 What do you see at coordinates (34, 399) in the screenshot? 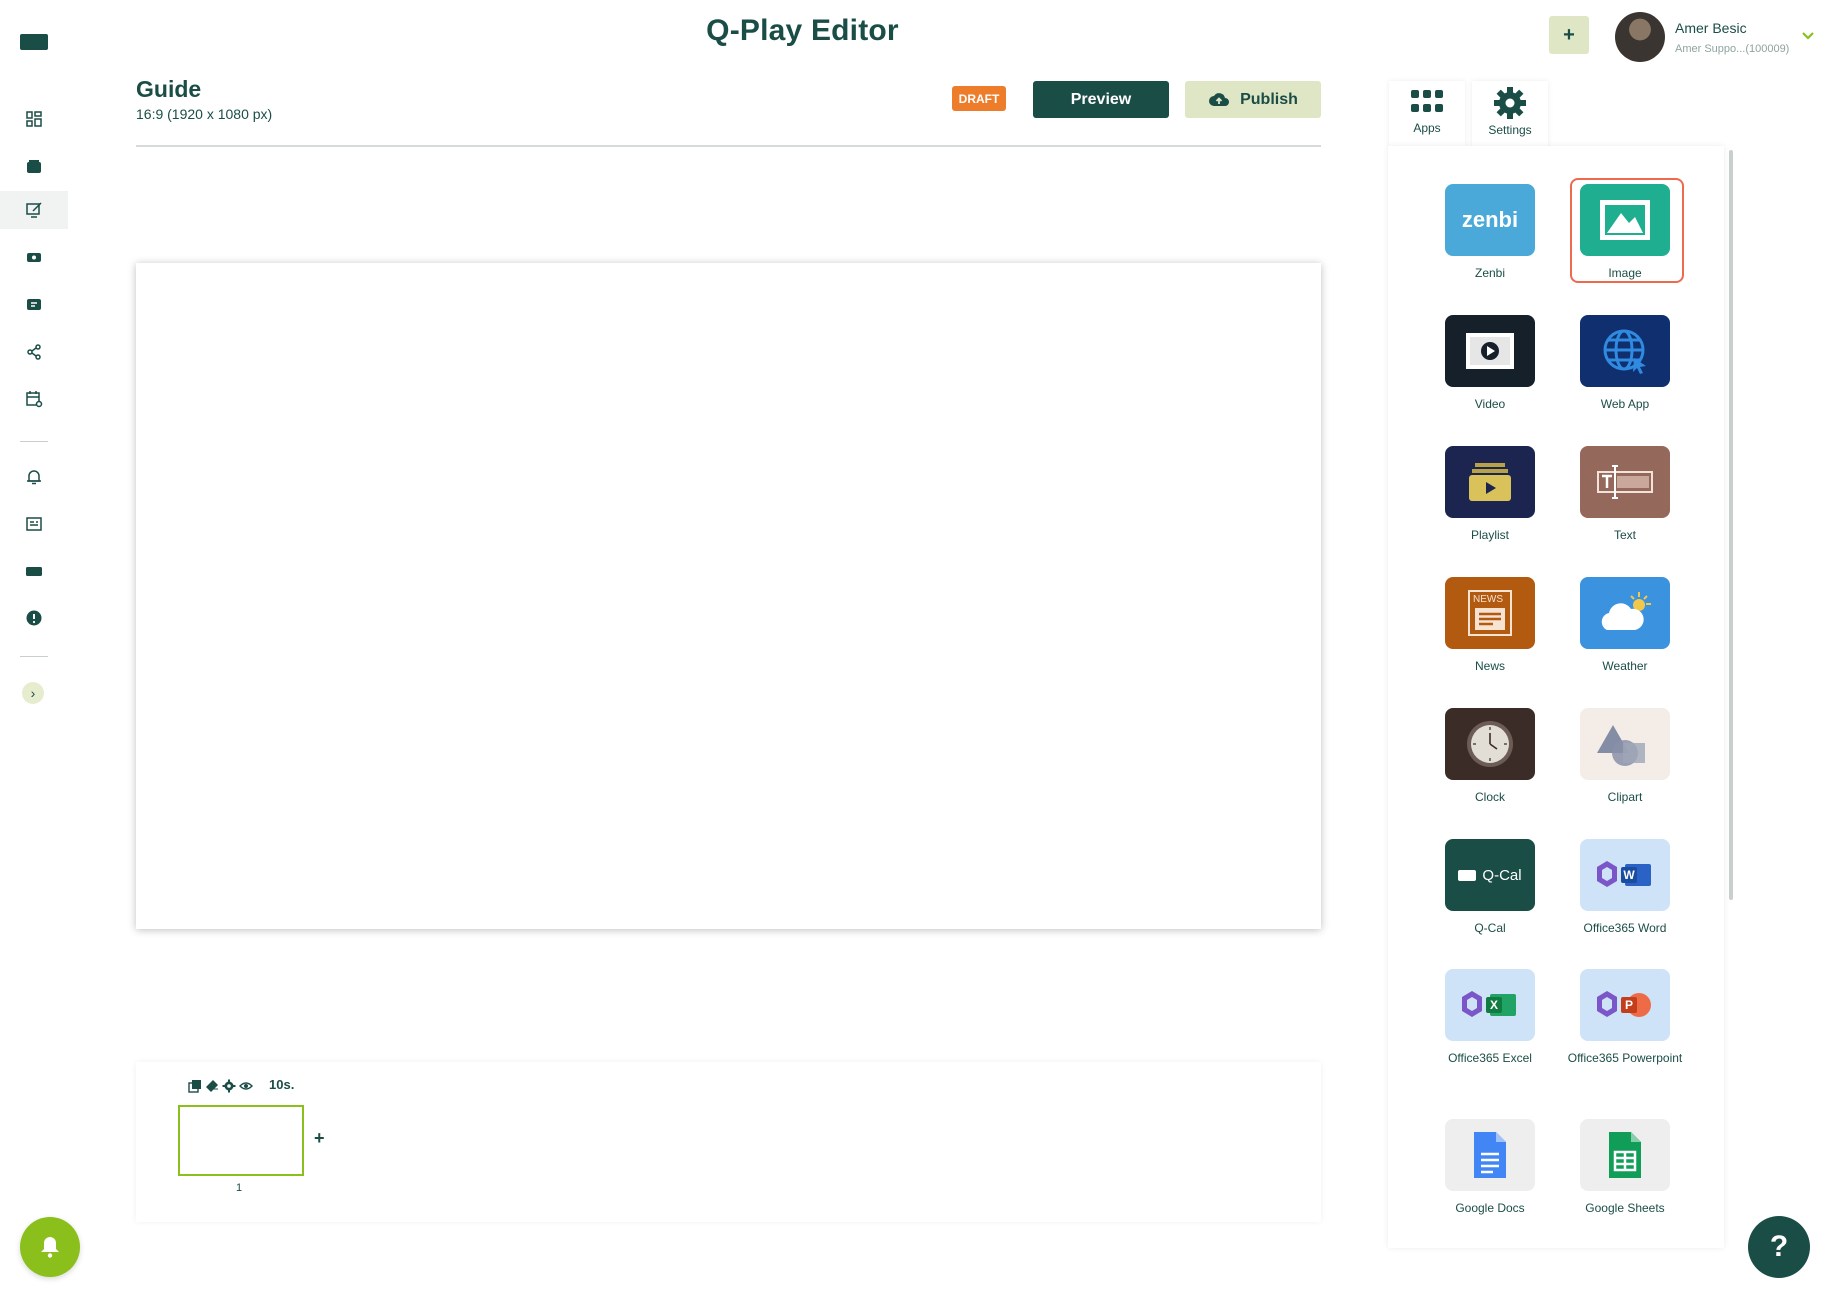
I see `schedule-icon` at bounding box center [34, 399].